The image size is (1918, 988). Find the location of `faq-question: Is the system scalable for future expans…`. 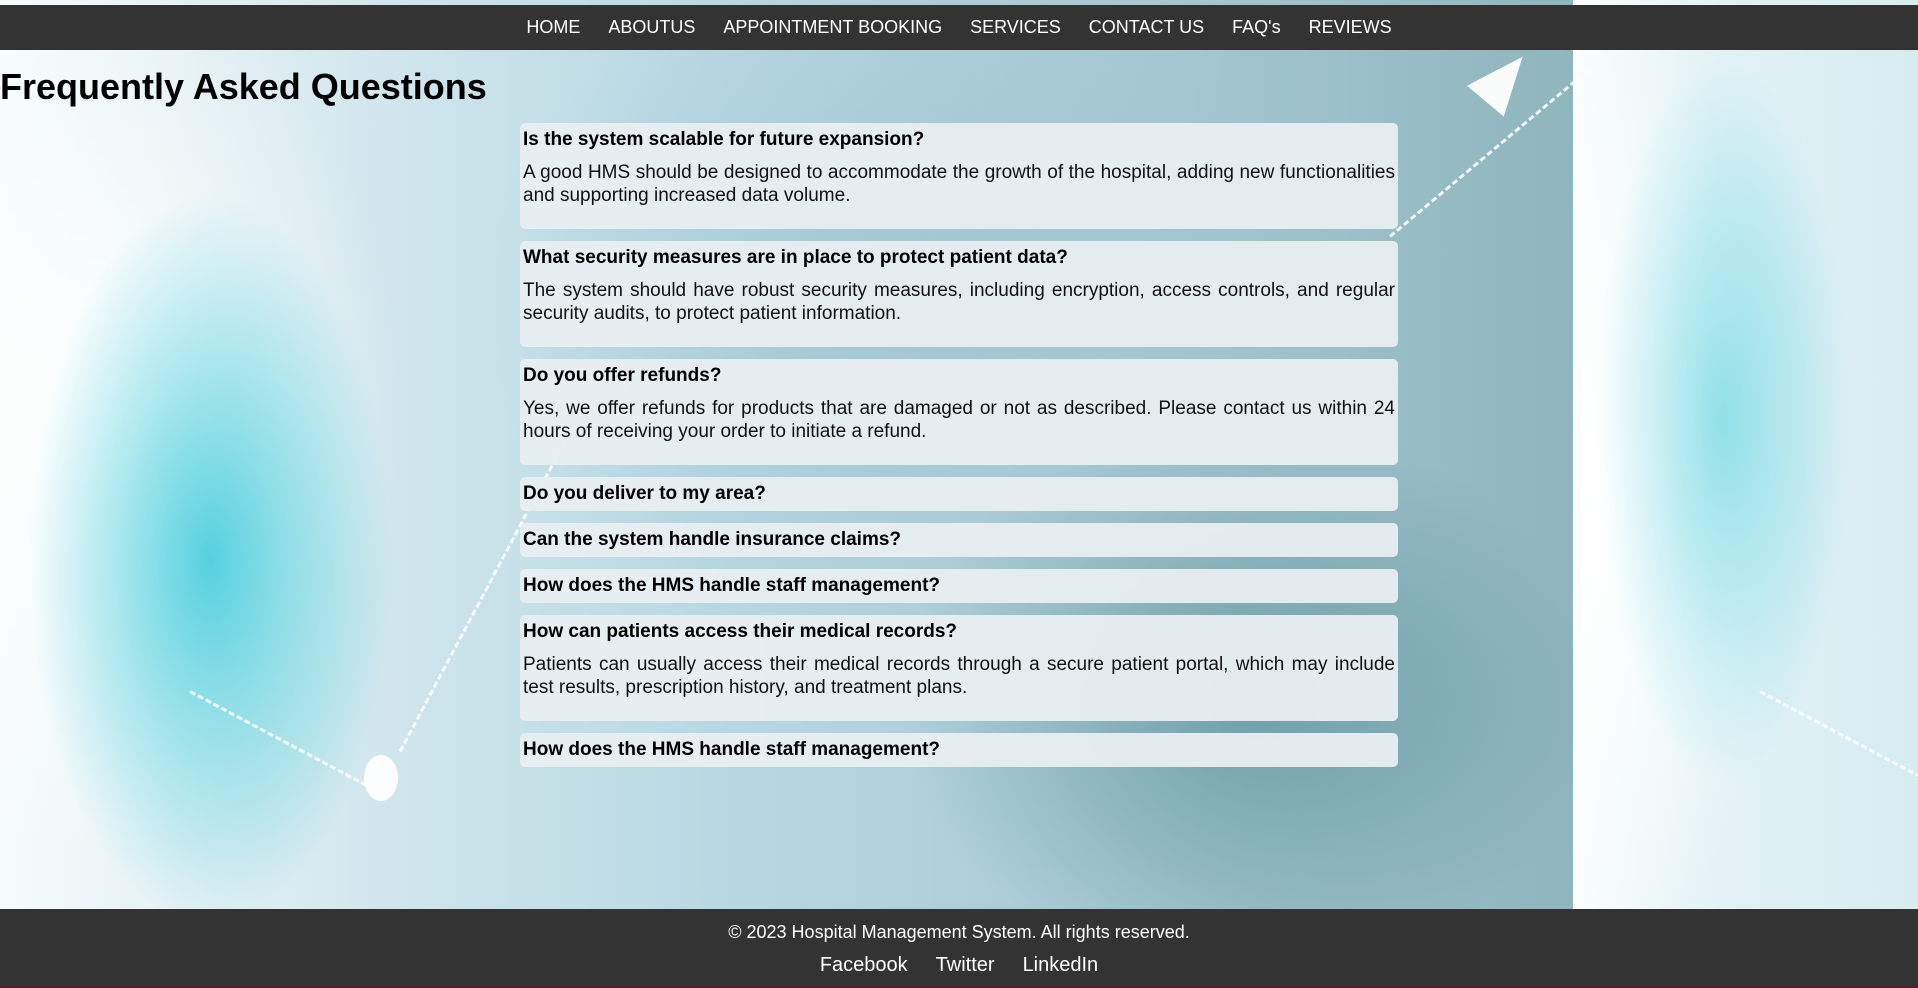

faq-question: Is the system scalable for future expans… is located at coordinates (959, 139).